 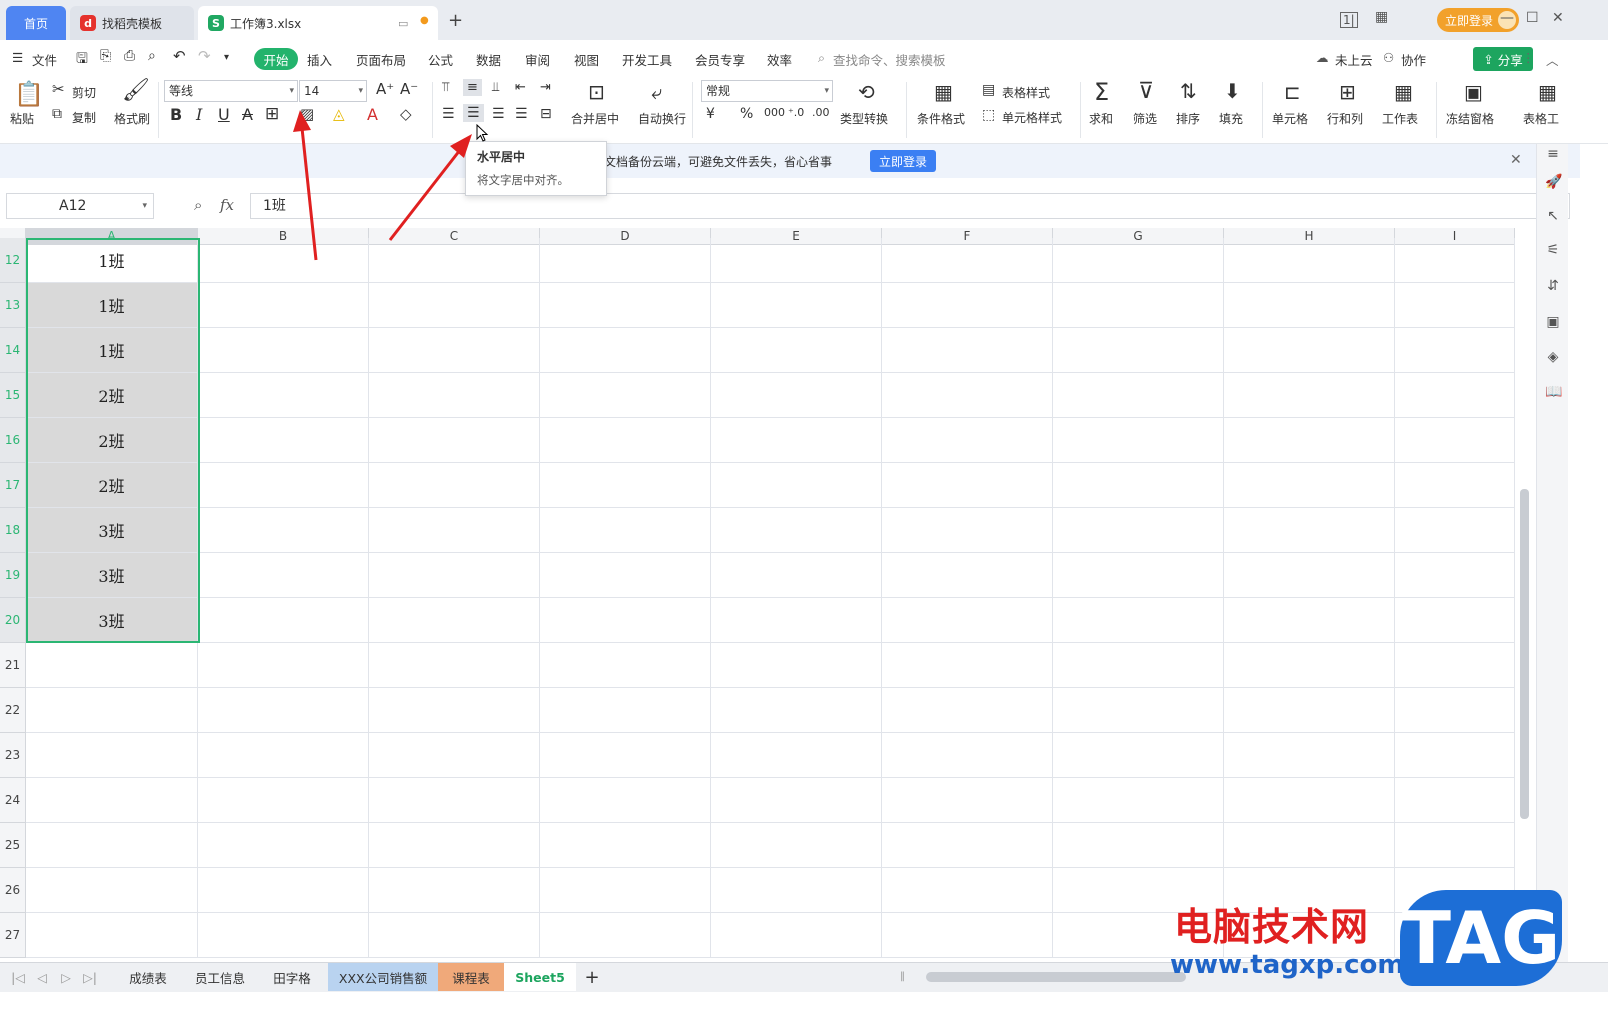 What do you see at coordinates (866, 92) in the screenshot?
I see `type-convert-icon: ⟲` at bounding box center [866, 92].